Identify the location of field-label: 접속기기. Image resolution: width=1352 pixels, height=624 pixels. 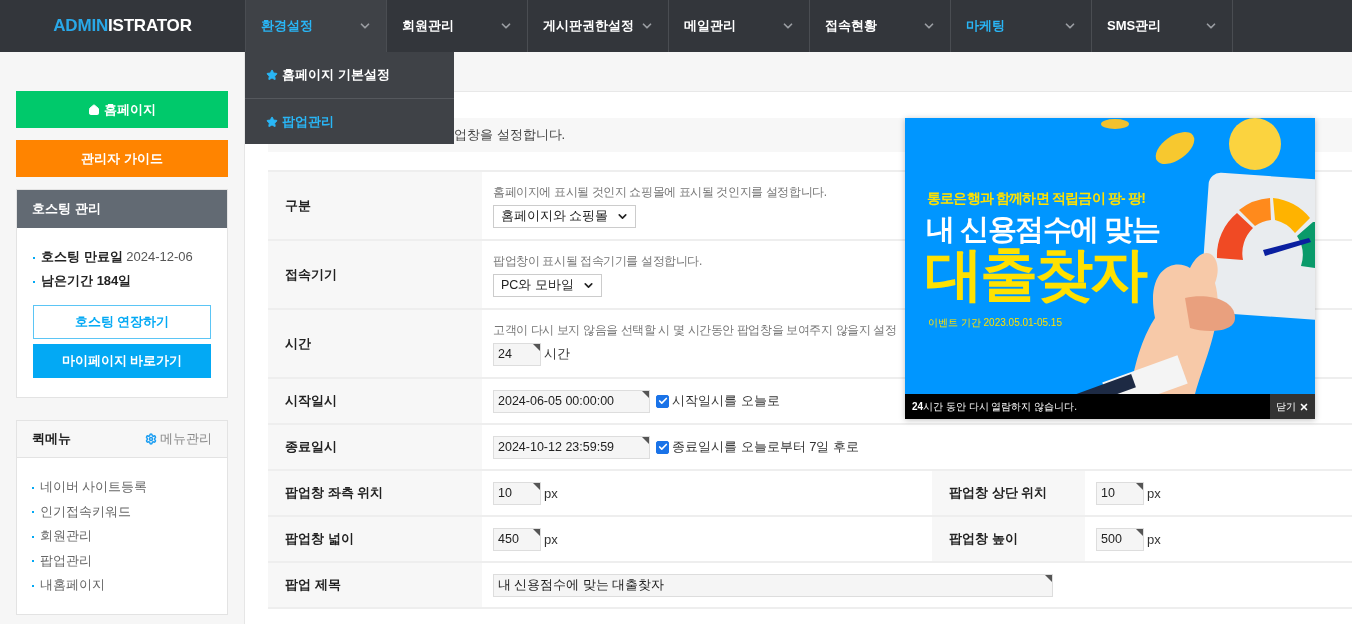
(375, 274).